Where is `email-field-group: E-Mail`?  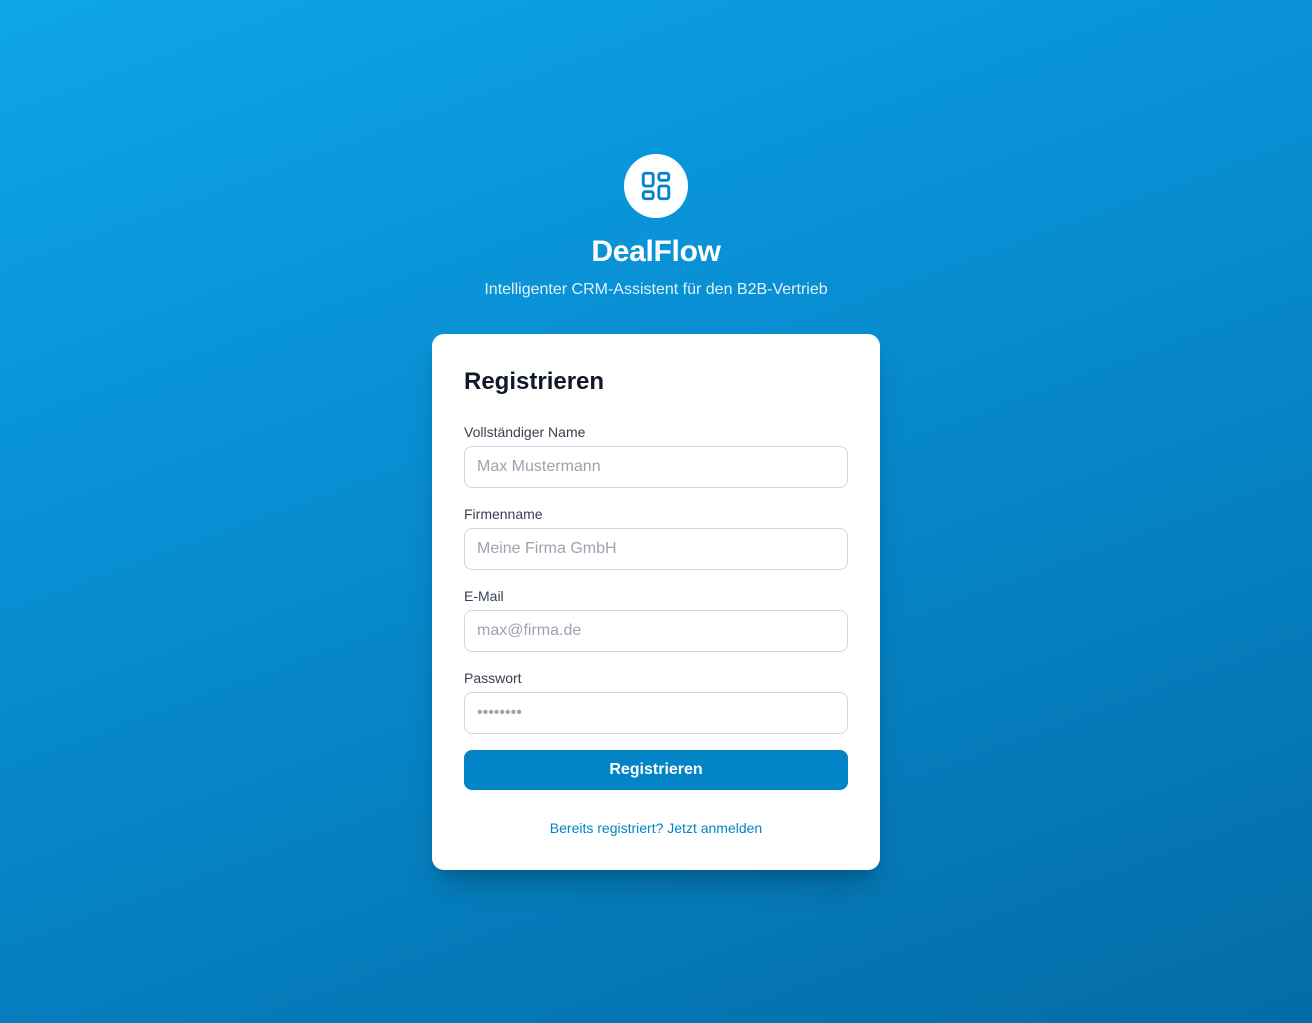
email-field-group: E-Mail is located at coordinates (656, 619).